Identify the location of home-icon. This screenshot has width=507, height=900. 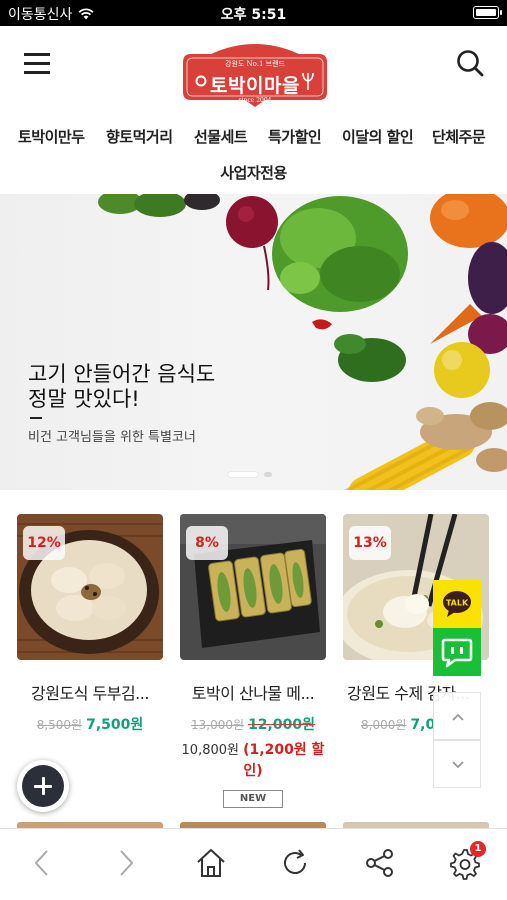
(211, 863).